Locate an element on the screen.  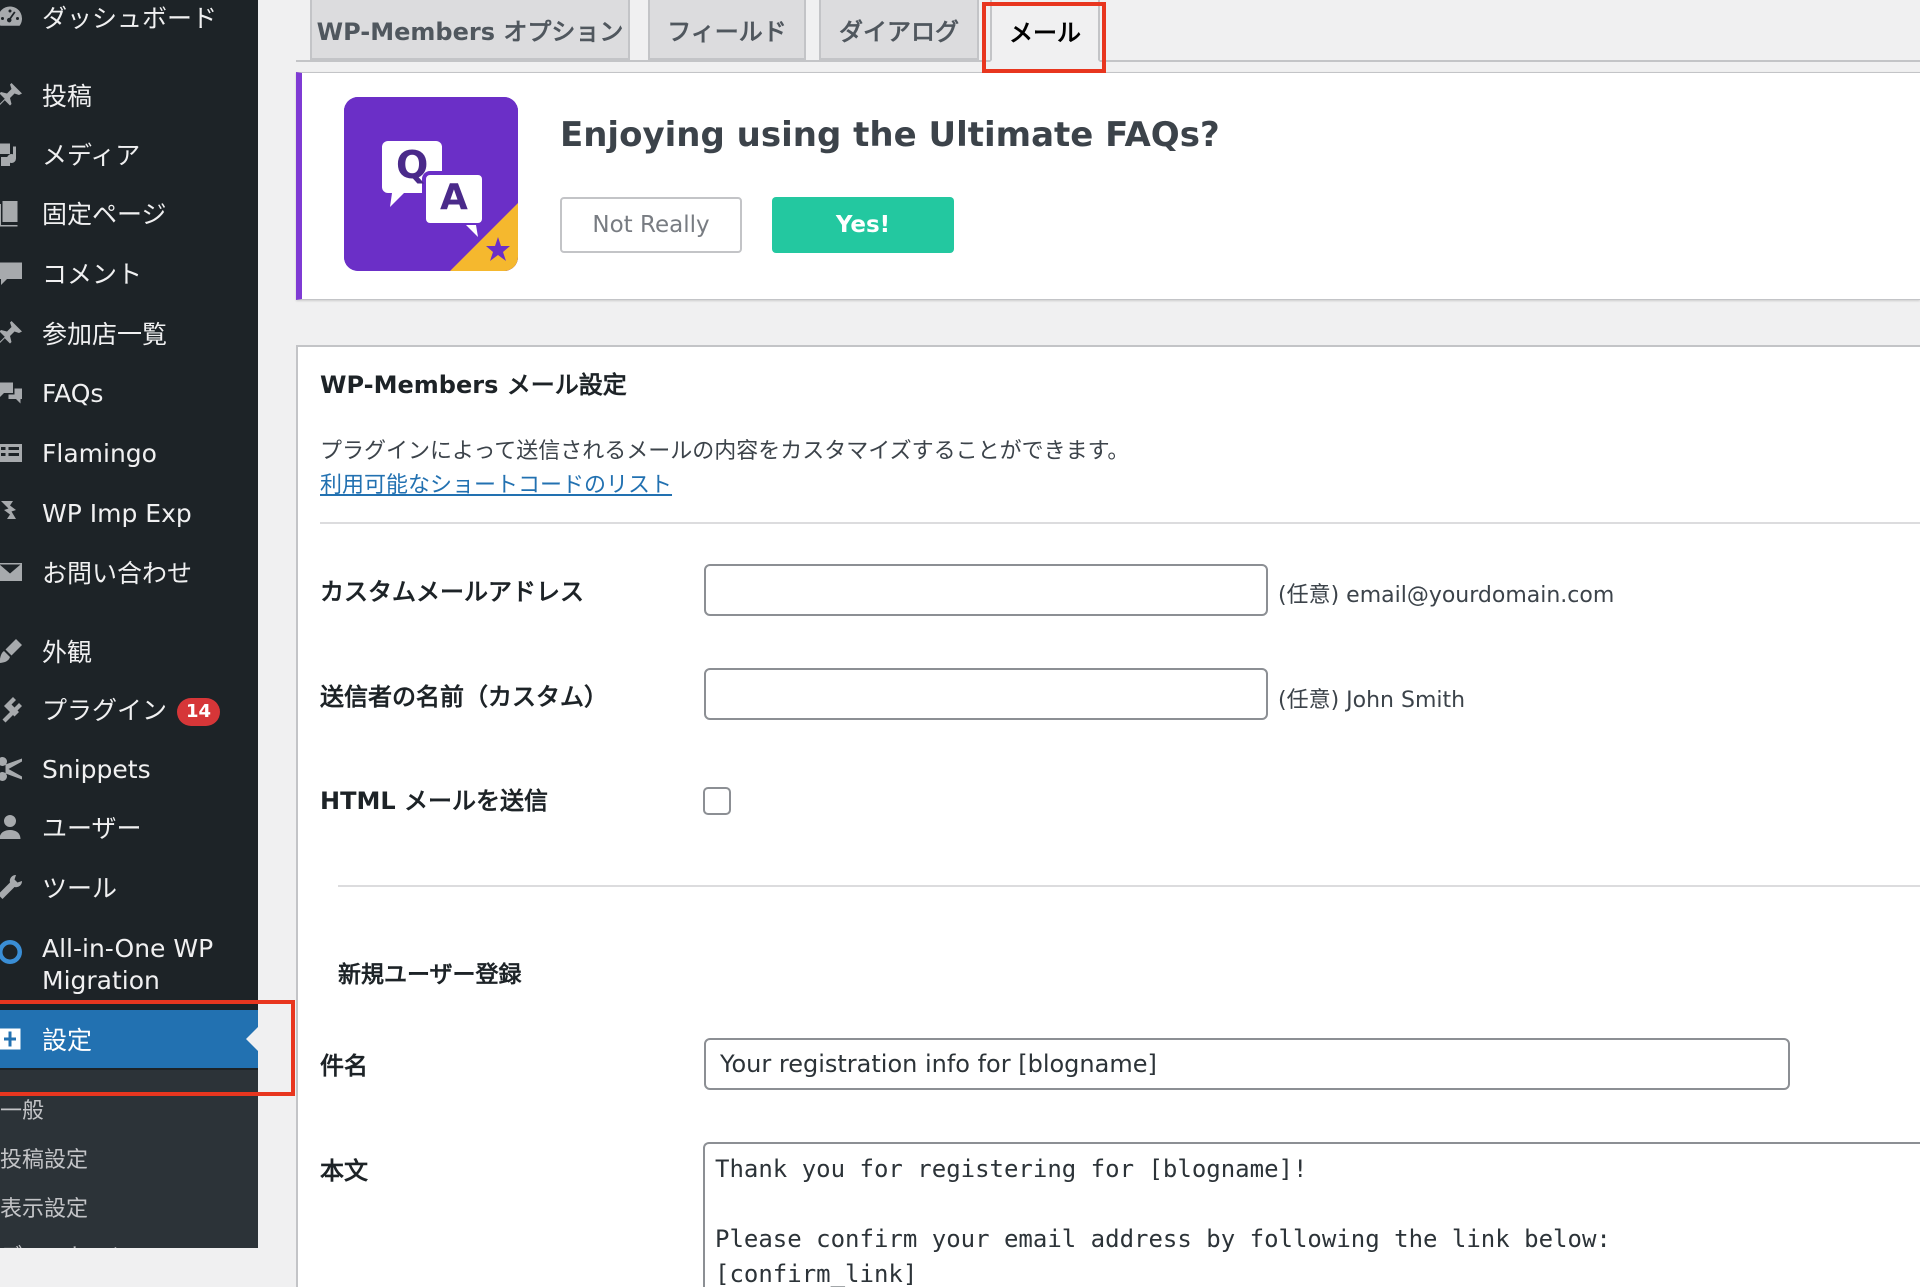
subject-label: 件名 is located at coordinates (344, 1066).